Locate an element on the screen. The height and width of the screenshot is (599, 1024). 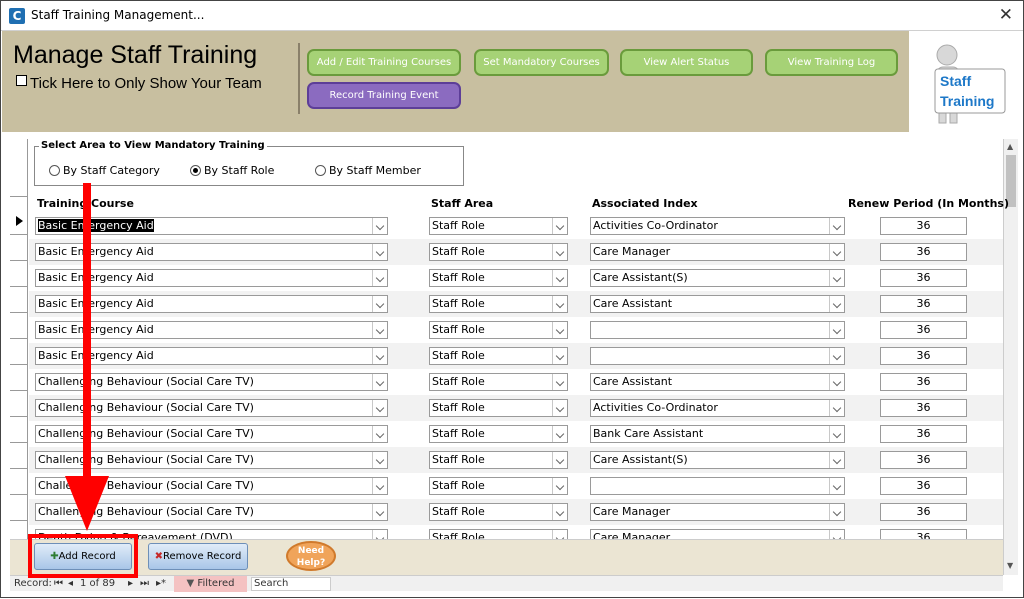
radio-by-staff-member: By Staff Member is located at coordinates (368, 170).